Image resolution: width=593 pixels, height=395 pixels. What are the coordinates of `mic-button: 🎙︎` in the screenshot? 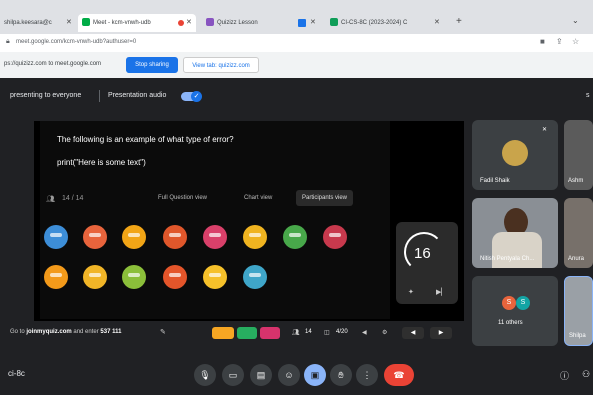 It's located at (205, 375).